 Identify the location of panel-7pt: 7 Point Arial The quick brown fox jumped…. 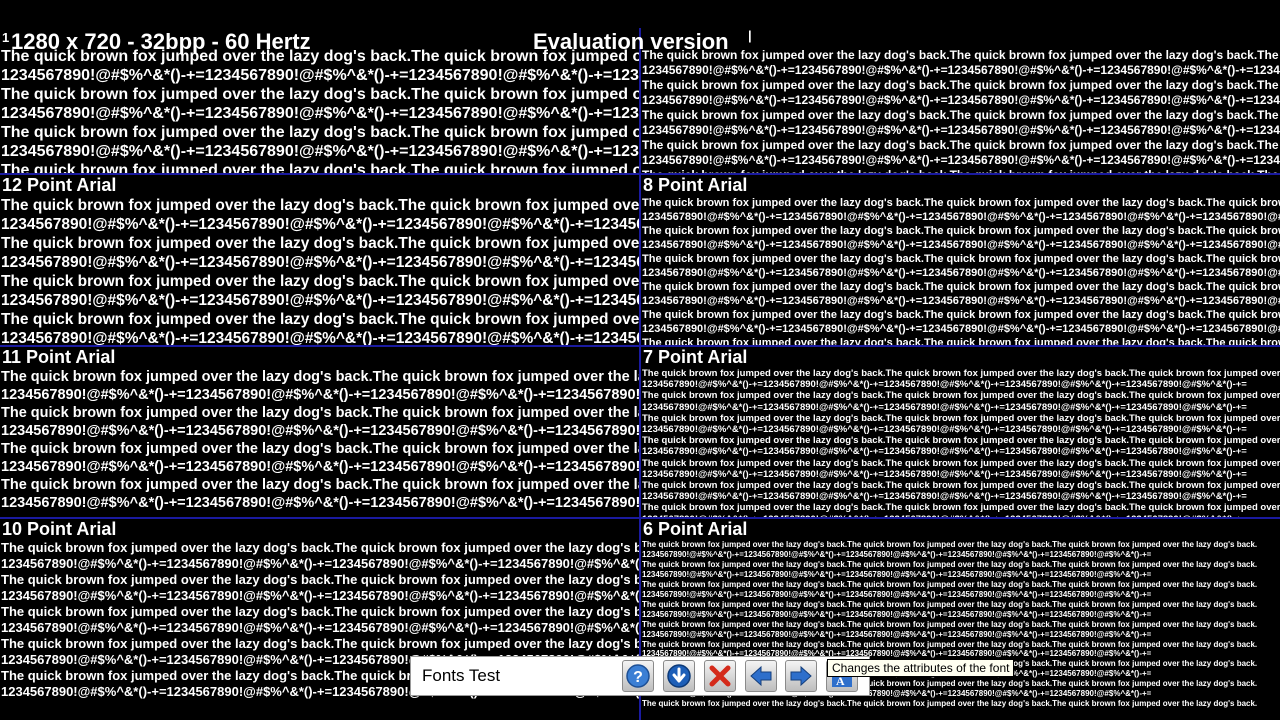
(960, 432).